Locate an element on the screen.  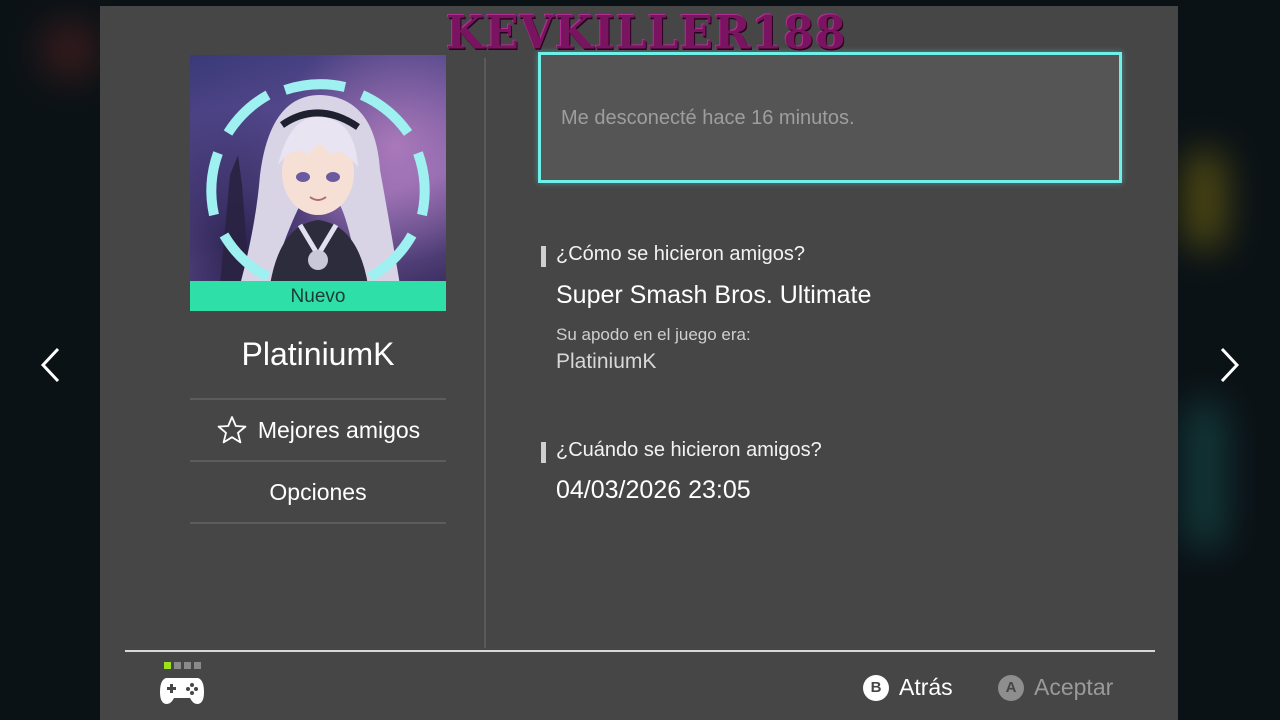
status-message-box: Me desconecté hace 16 minutos. is located at coordinates (830, 117).